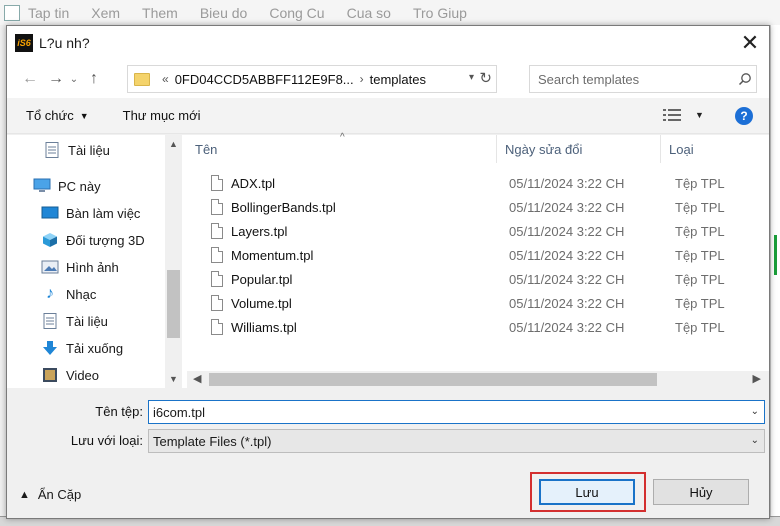  Describe the element at coordinates (587, 492) in the screenshot. I see `save-button: Lưu` at that location.